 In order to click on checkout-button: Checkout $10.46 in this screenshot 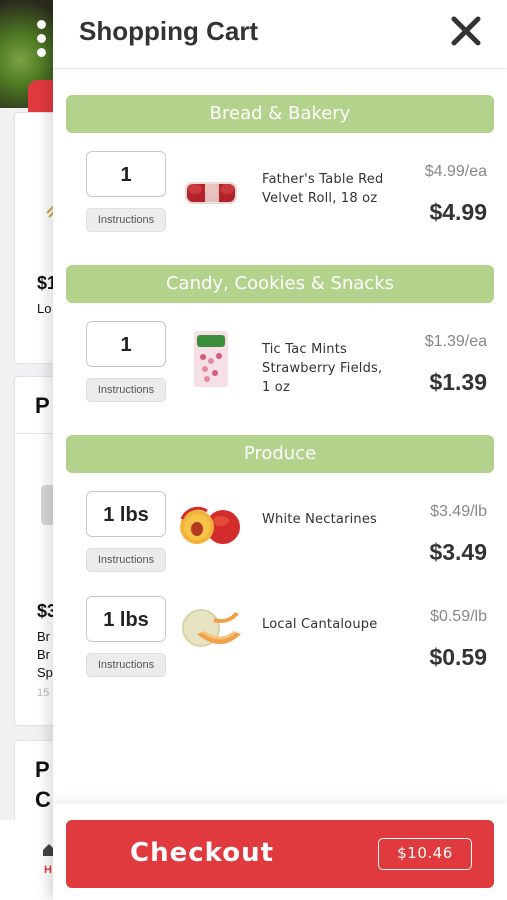, I will do `click(280, 854)`.